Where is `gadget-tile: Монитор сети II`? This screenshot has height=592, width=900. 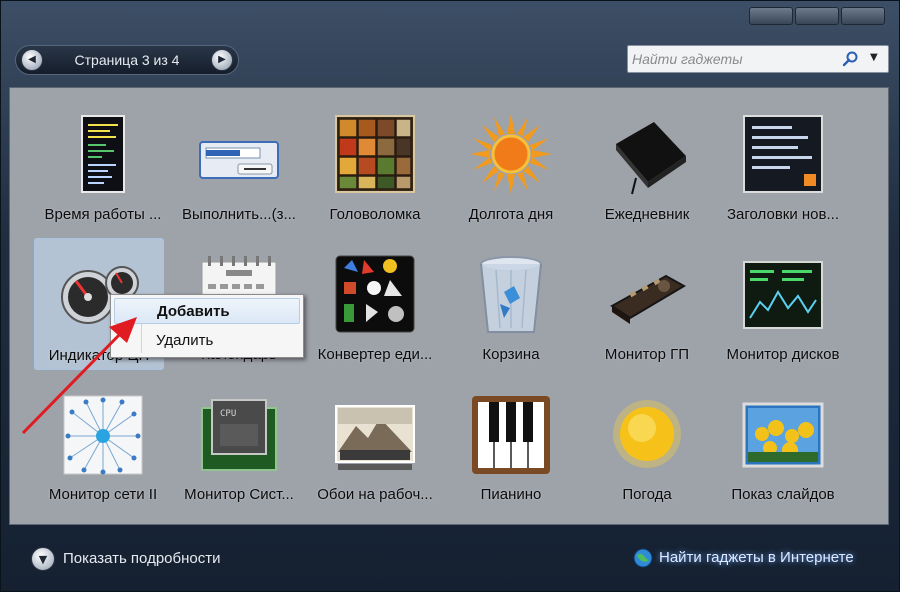
gadget-tile: Монитор сети II is located at coordinates (103, 444).